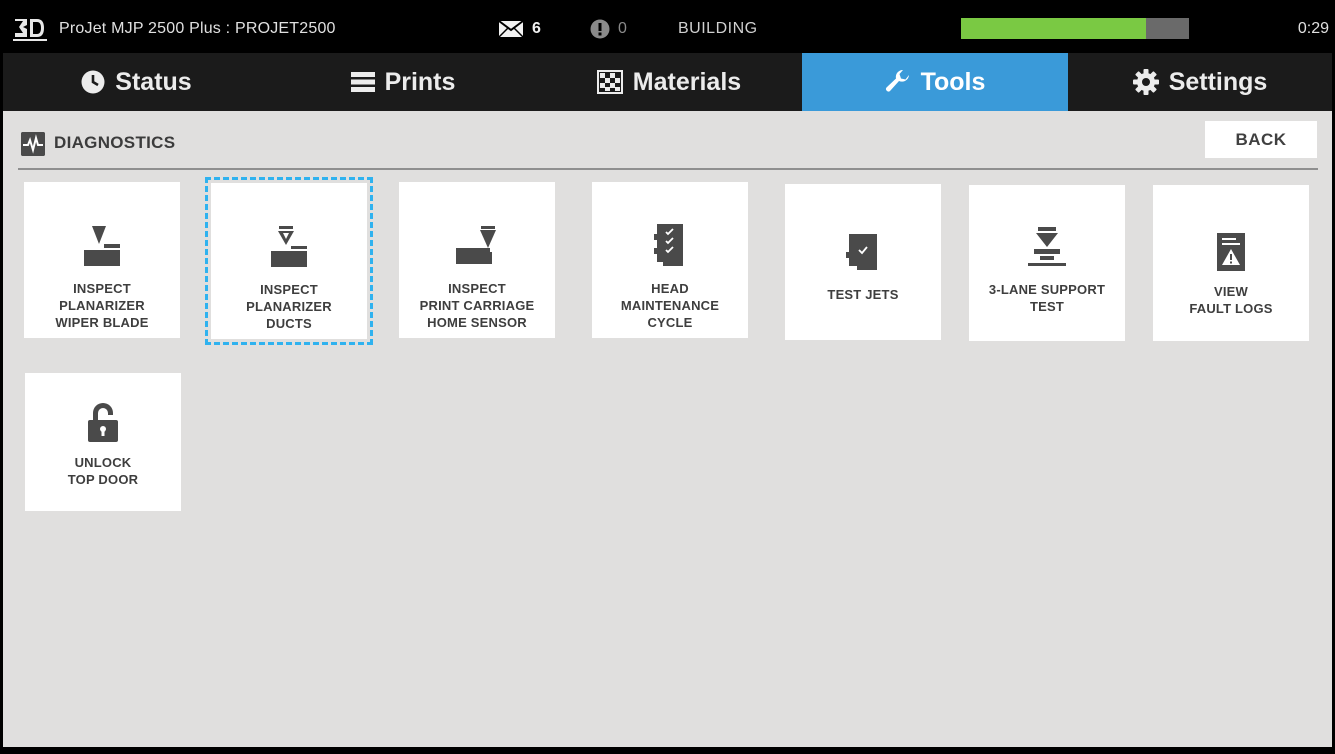 The image size is (1335, 754). I want to click on section-divider, so click(668, 169).